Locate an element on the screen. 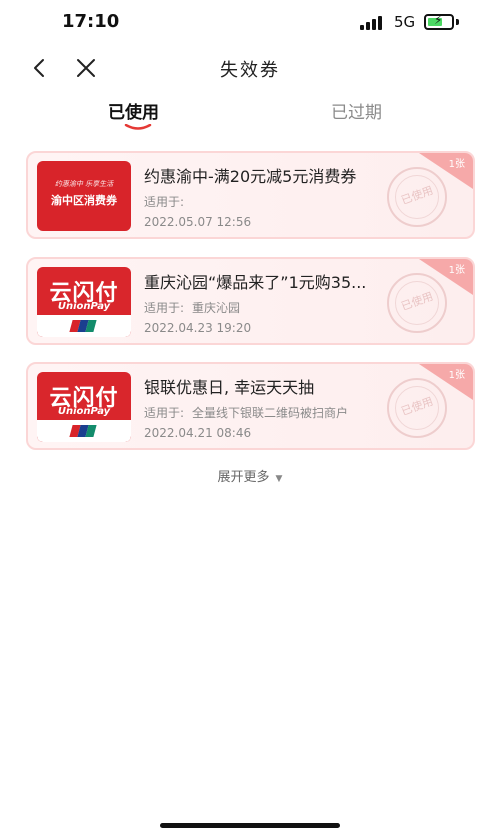 The height and width of the screenshot is (836, 500). coupon-date: 2022.05.07 12:56 is located at coordinates (198, 222).